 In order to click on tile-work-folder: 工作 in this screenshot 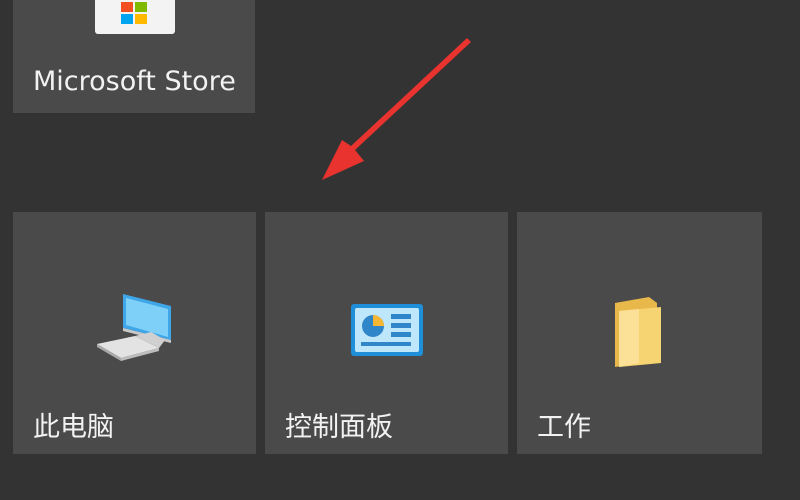, I will do `click(639, 333)`.